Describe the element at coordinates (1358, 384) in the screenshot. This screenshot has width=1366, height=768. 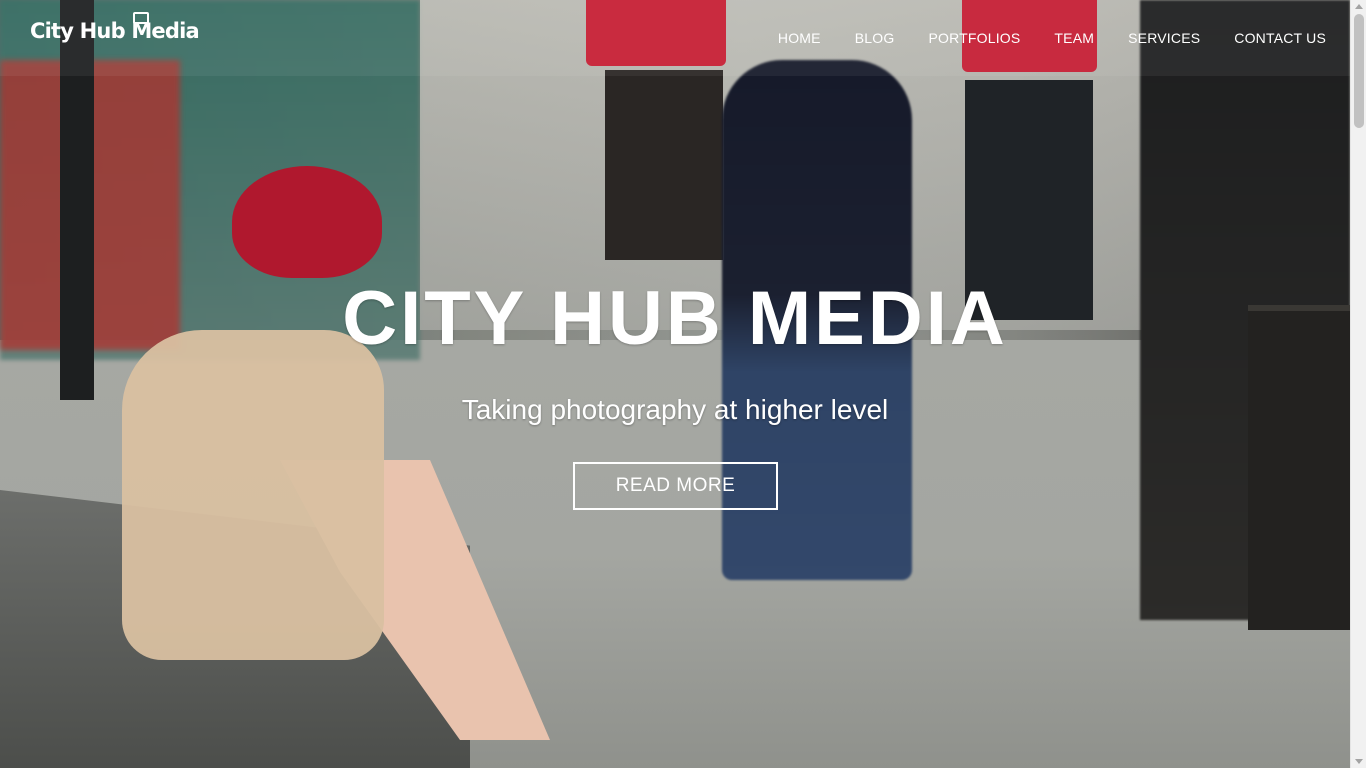
I see `page-scrollbar` at that location.